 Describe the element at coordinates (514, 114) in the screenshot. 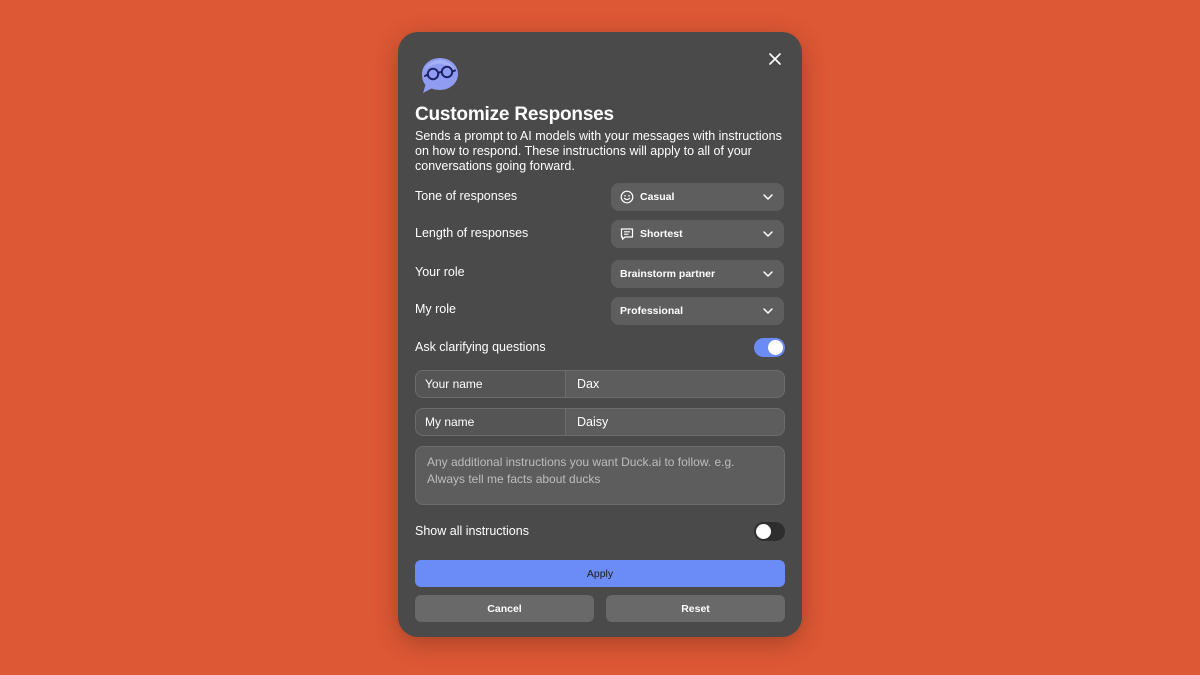

I see `dialog-title: Customize Responses` at that location.